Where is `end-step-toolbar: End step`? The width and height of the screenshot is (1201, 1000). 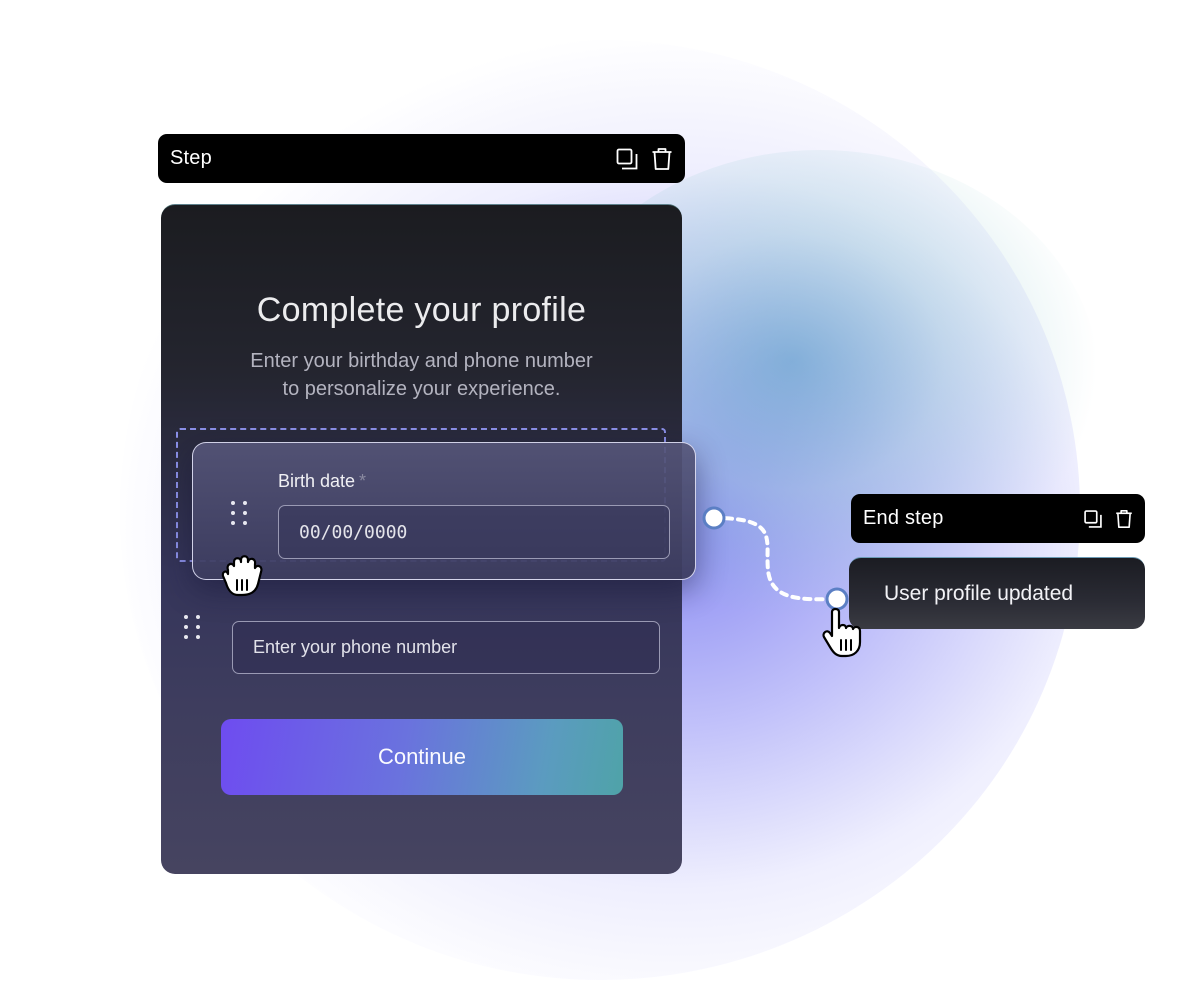 end-step-toolbar: End step is located at coordinates (998, 518).